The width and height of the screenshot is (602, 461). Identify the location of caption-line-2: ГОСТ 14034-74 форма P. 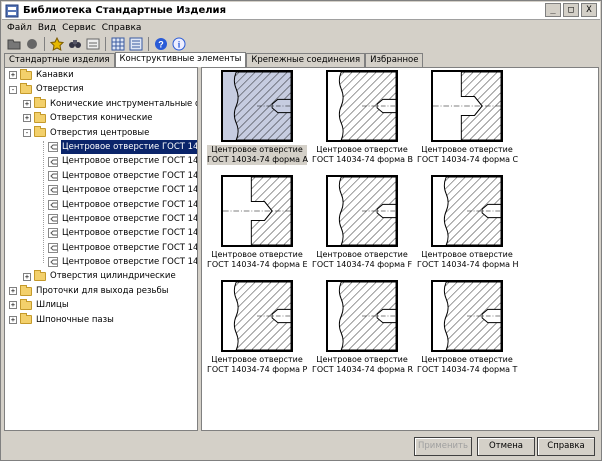
(257, 369).